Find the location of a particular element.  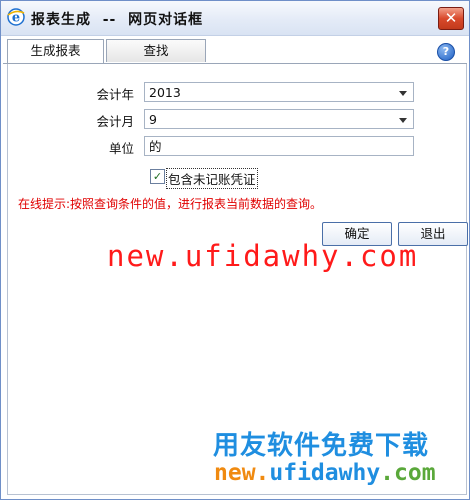

month-select: 9 is located at coordinates (279, 119).